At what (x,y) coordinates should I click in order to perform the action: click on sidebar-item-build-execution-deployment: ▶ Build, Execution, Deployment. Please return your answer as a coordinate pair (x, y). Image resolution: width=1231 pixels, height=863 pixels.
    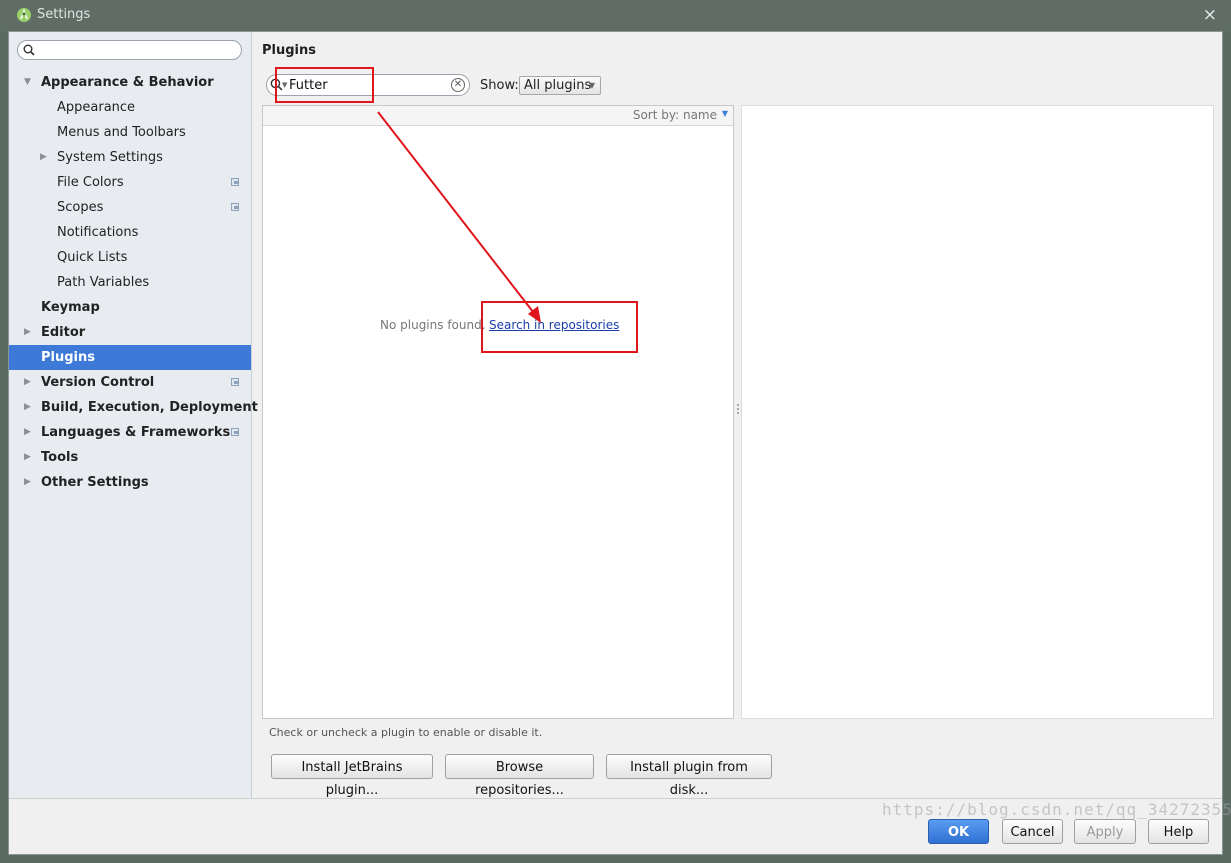
    Looking at the image, I should click on (133, 407).